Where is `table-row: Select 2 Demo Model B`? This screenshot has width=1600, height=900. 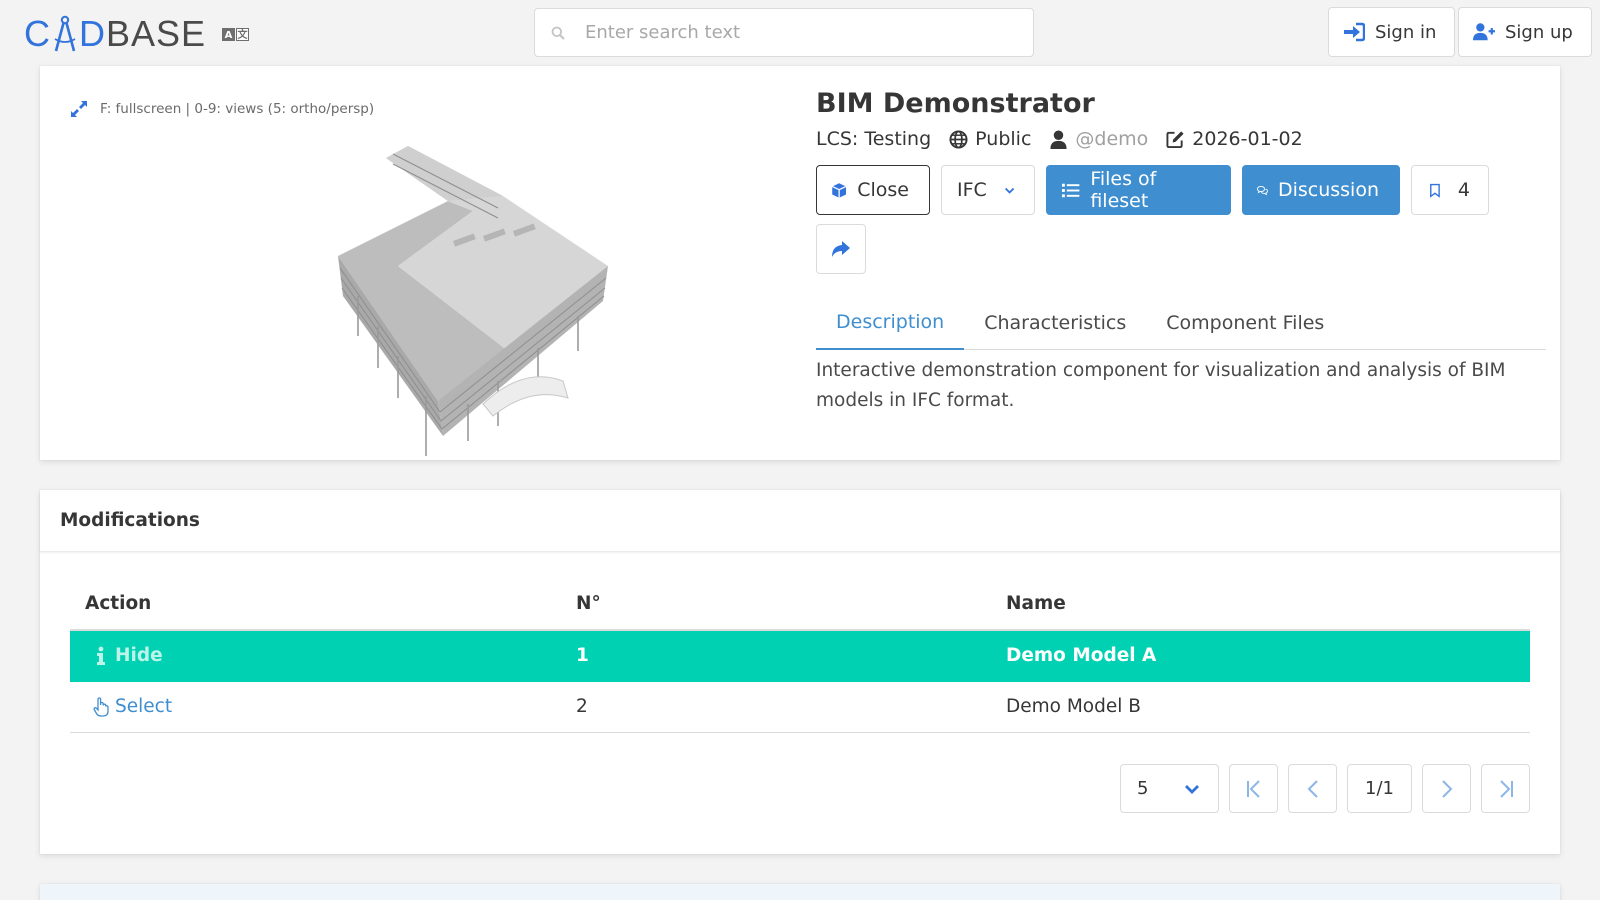 table-row: Select 2 Demo Model B is located at coordinates (800, 707).